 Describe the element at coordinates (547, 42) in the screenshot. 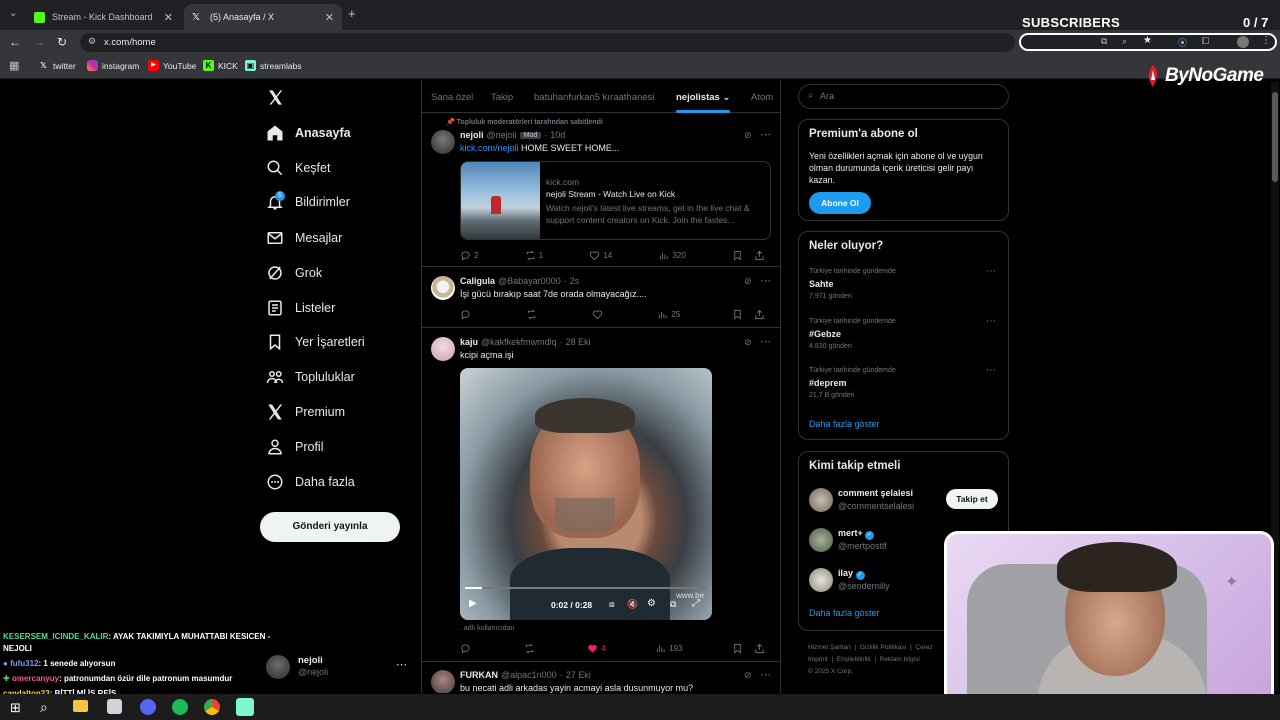

I see `url-field: ⚙ x.com/home` at that location.